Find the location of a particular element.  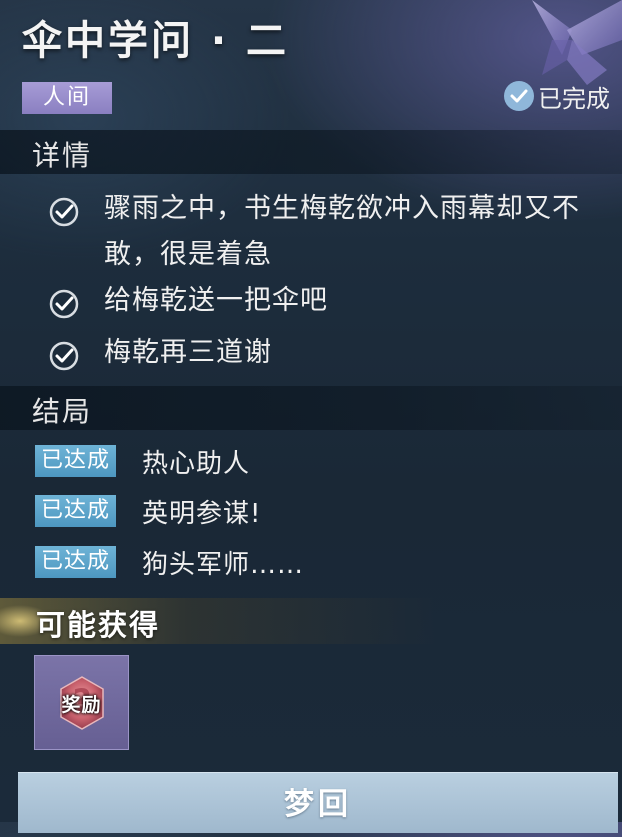

completed-check-icon is located at coordinates (519, 96).